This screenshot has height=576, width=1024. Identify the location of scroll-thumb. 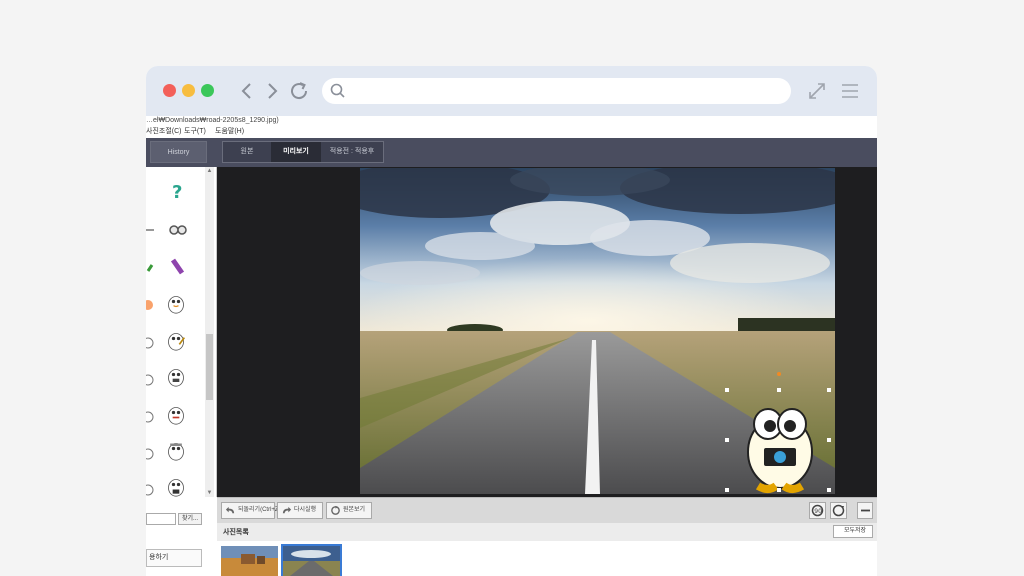
(209, 367).